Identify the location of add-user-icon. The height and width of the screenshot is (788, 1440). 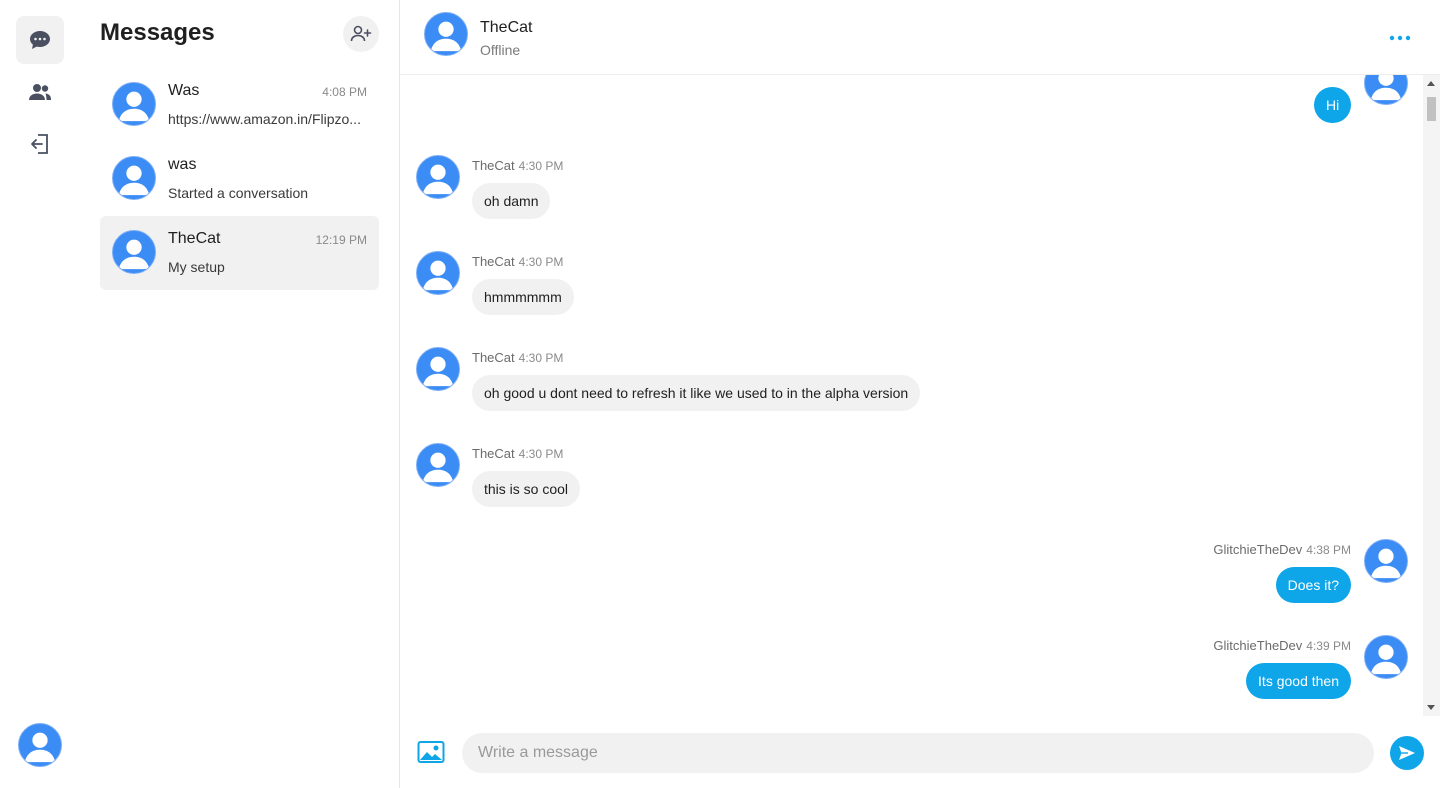
(361, 33).